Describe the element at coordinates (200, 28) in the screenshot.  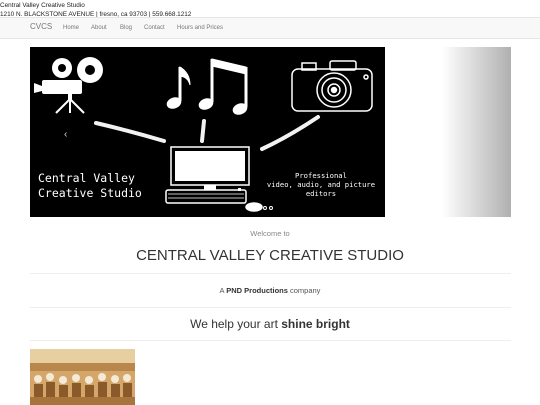
I see `nav-item-hours-and-prices: Hours and Prices` at that location.